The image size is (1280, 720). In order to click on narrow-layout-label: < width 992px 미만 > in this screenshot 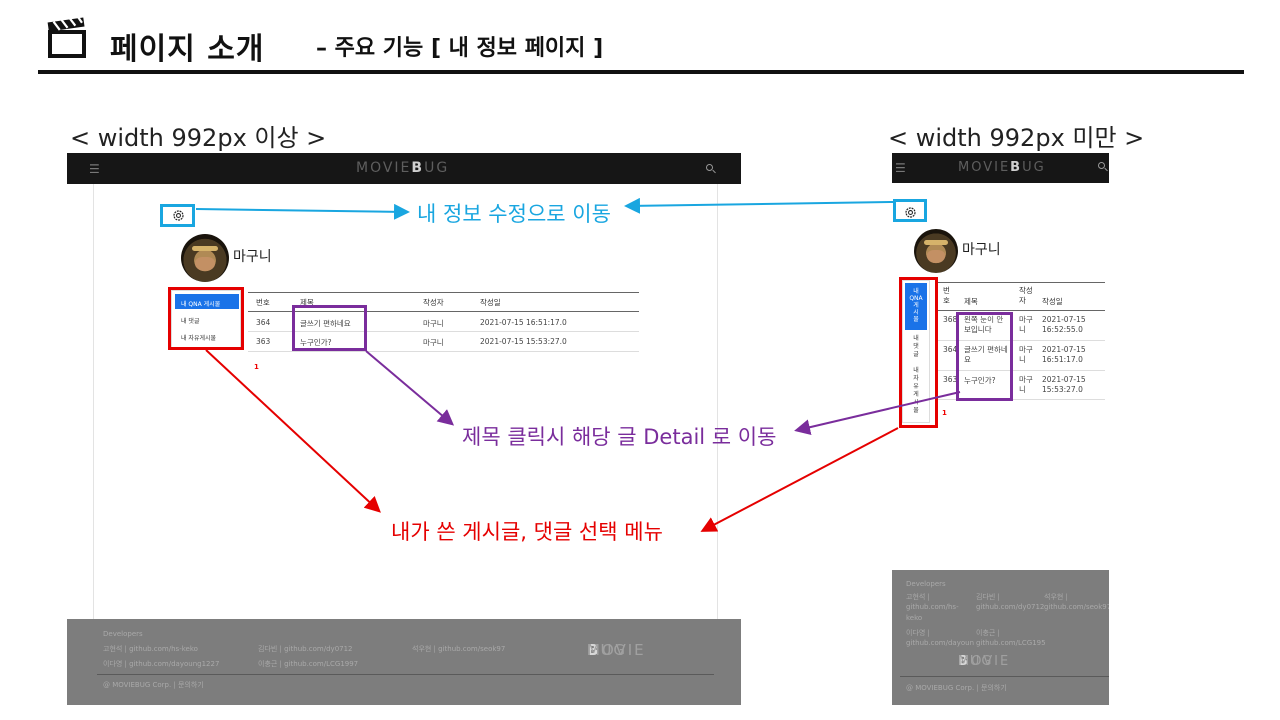, I will do `click(1016, 138)`.